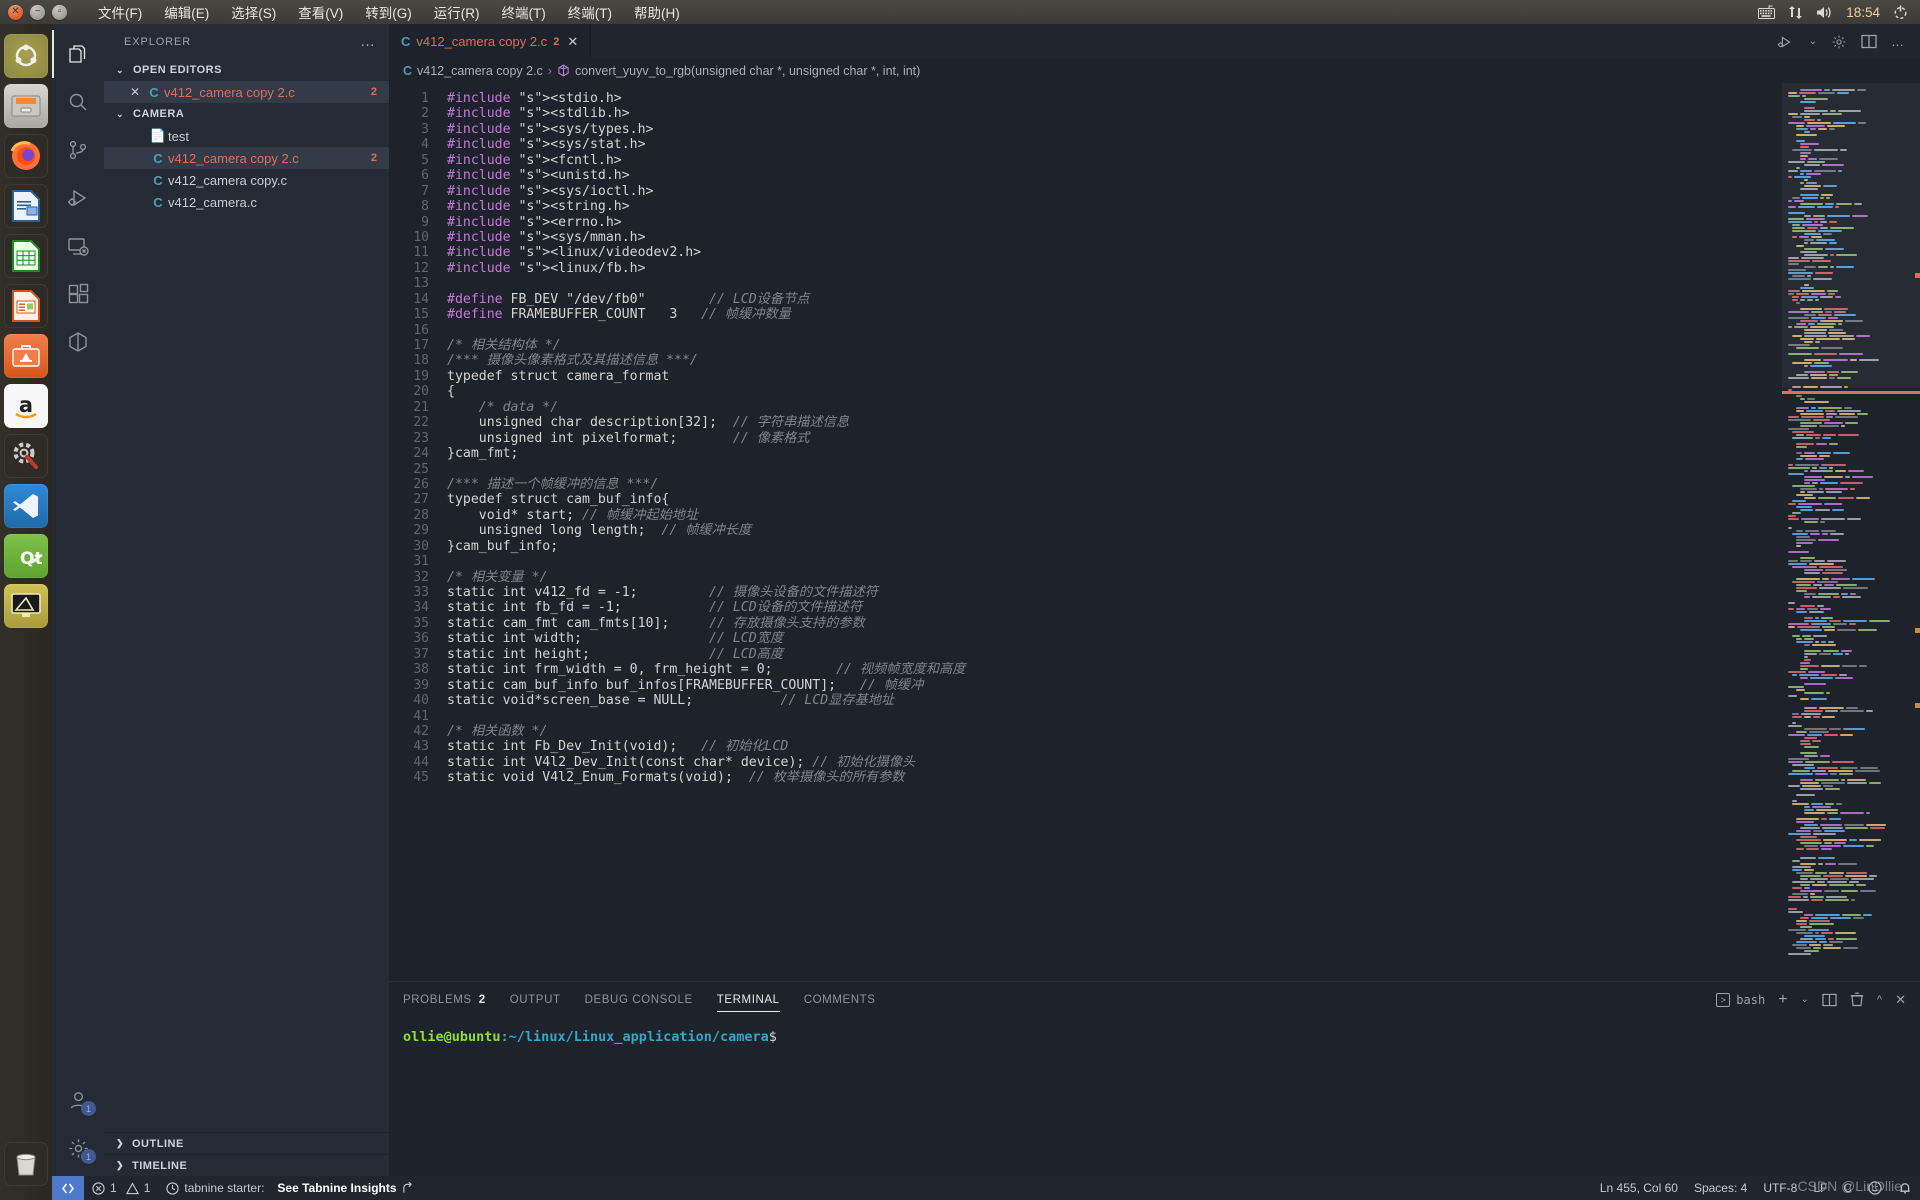  Describe the element at coordinates (840, 999) in the screenshot. I see `tab-comments: COMMENTS` at that location.